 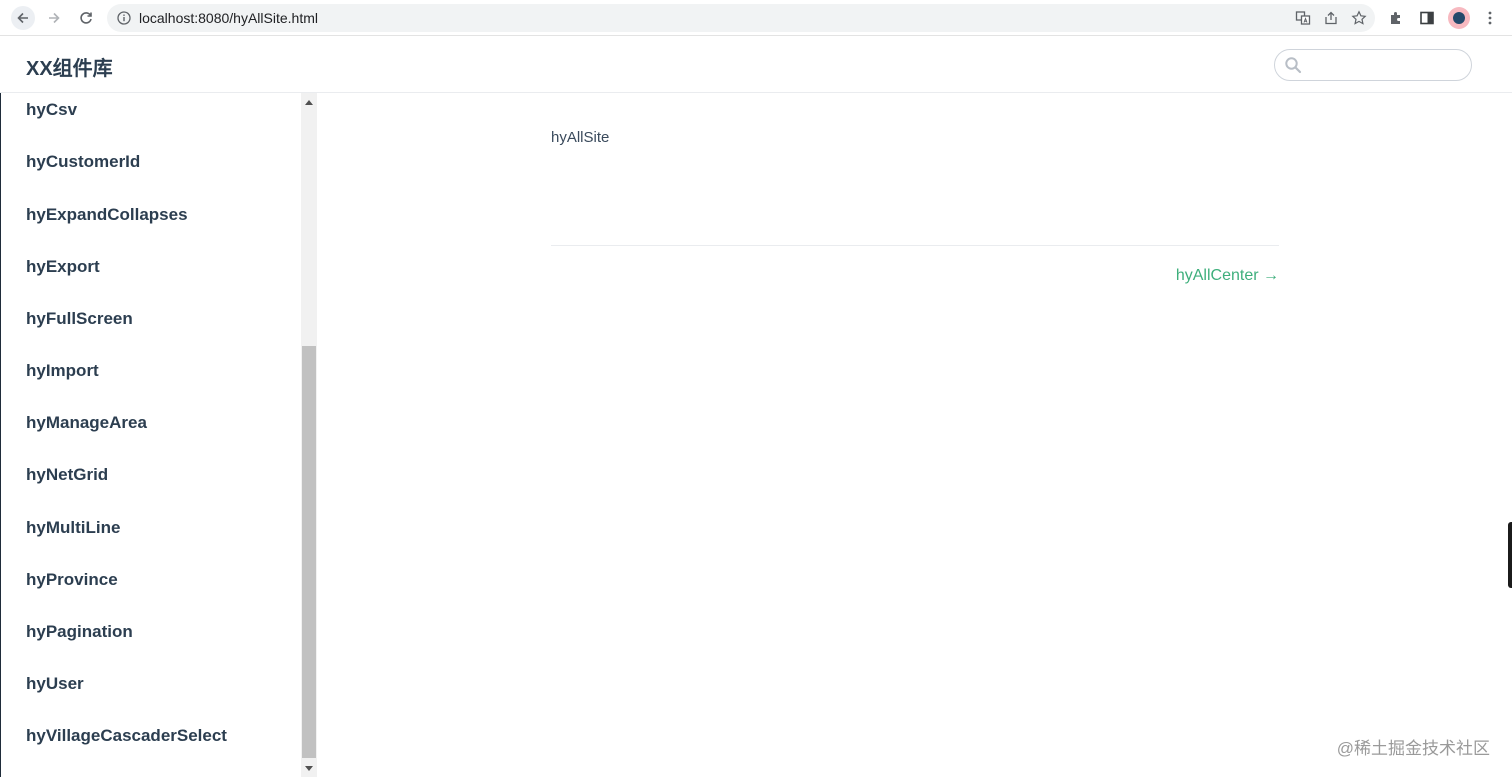 I want to click on scroll-down-arrow, so click(x=309, y=768).